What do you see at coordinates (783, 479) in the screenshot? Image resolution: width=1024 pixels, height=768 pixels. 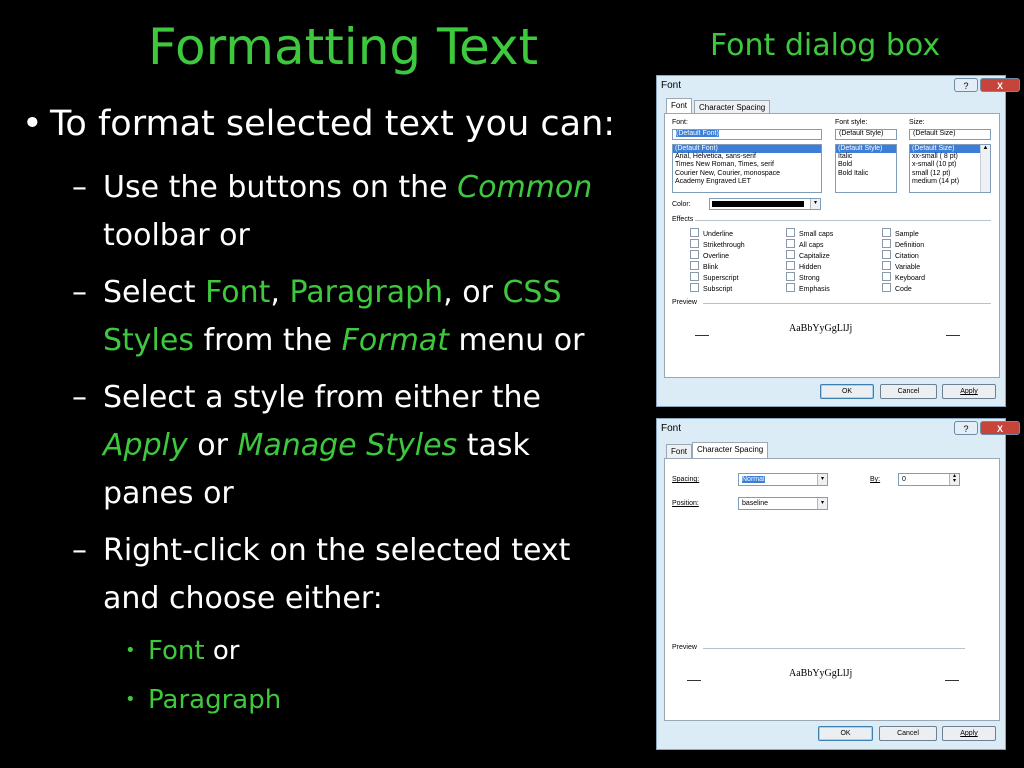 I see `spacing-select: Normal ▾` at bounding box center [783, 479].